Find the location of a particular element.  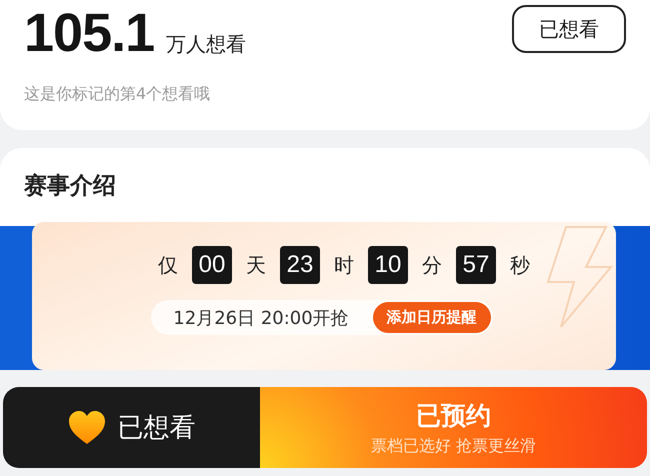

want-count: 105.1 is located at coordinates (89, 33).